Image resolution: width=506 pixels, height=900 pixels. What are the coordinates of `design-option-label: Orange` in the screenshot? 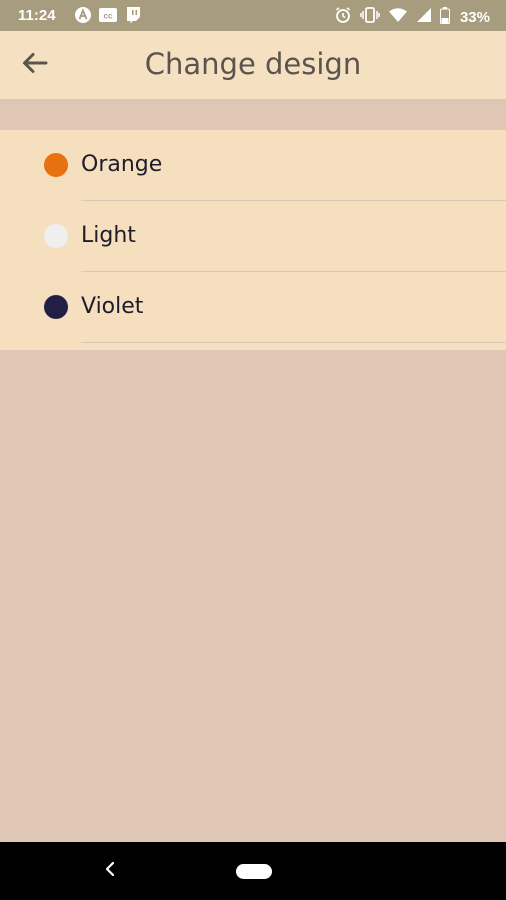 It's located at (122, 164).